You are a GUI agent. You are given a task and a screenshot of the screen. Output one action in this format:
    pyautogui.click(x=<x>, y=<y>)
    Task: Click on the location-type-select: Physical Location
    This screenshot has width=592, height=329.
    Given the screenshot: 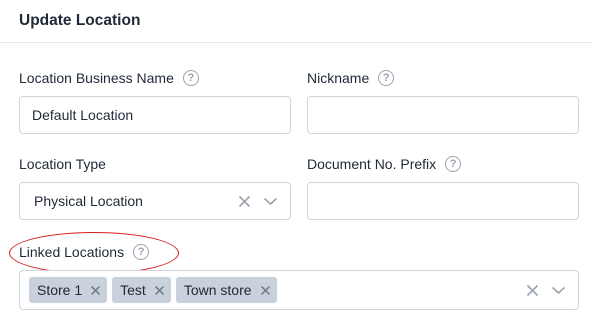 What is the action you would take?
    pyautogui.click(x=155, y=201)
    